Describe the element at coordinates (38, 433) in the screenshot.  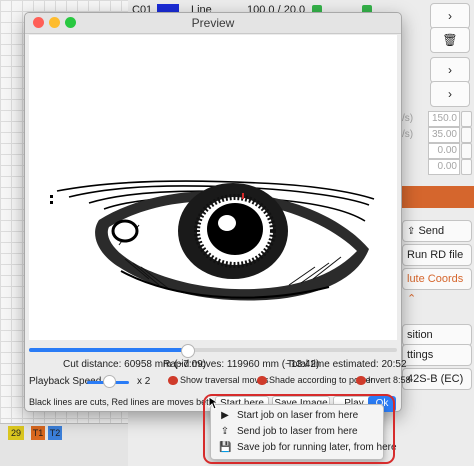
I see `palette-swatch: T1` at that location.